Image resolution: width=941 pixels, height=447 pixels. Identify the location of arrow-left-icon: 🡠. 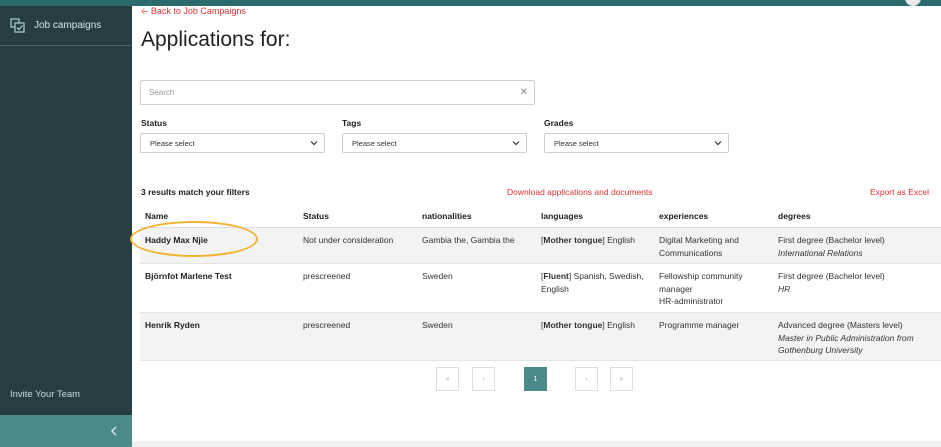
(145, 11).